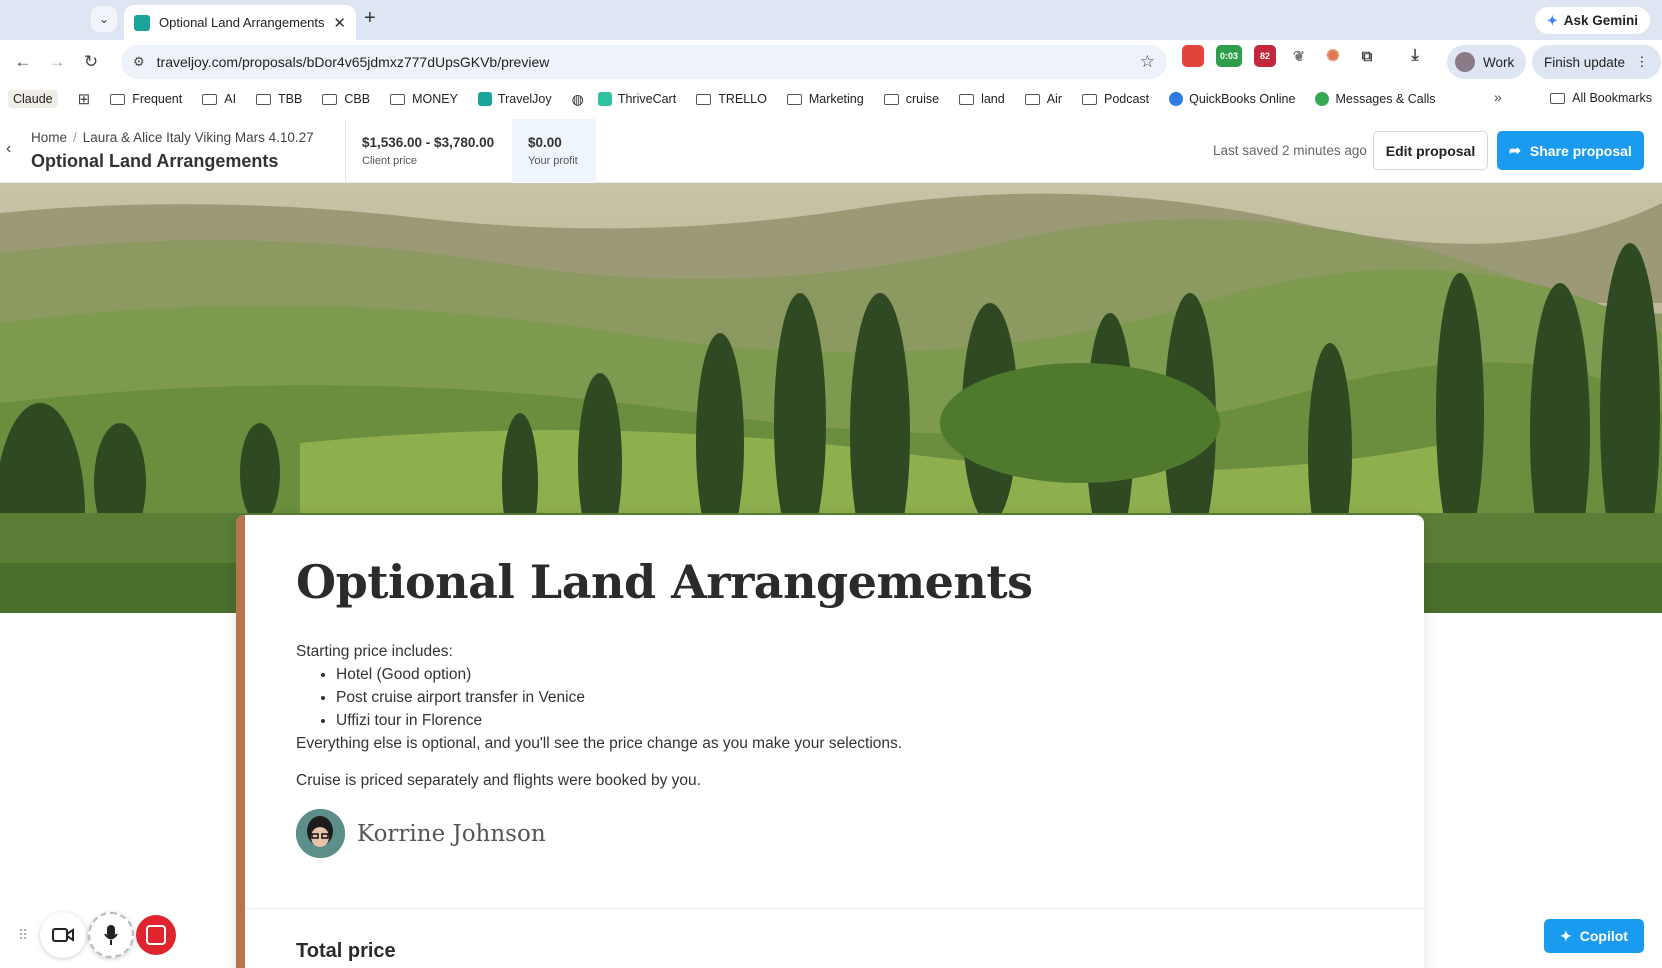  Describe the element at coordinates (1265, 56) in the screenshot. I see `extension-calendar-icon: 82` at that location.